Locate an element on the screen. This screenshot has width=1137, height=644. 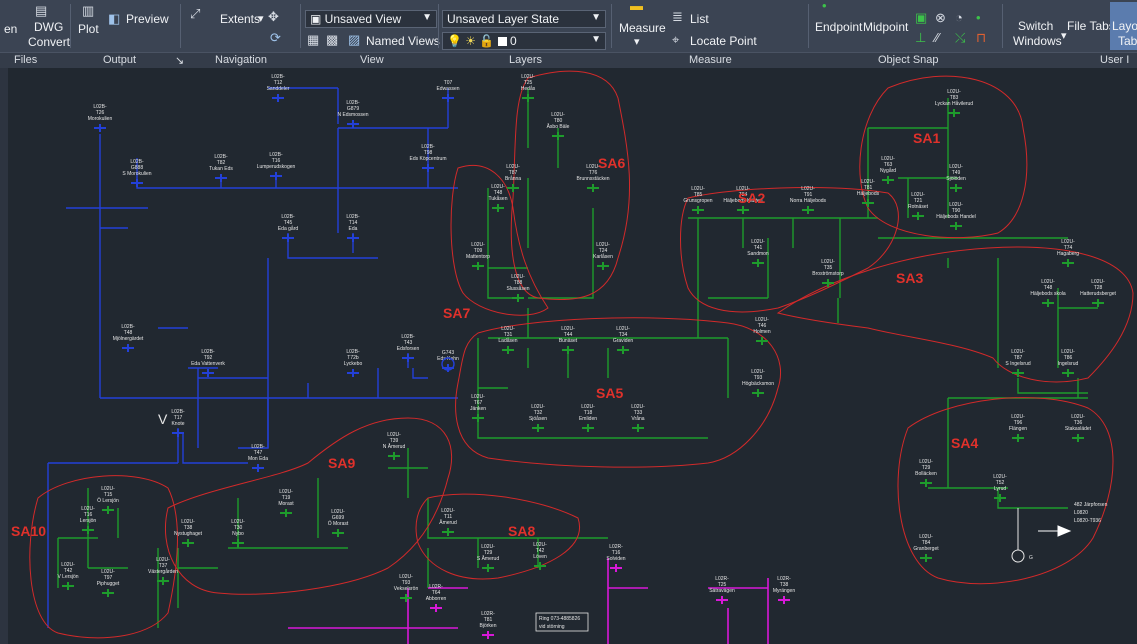
substation-node: L02U-T15Ö Lersjön is located at coordinates (108, 500).